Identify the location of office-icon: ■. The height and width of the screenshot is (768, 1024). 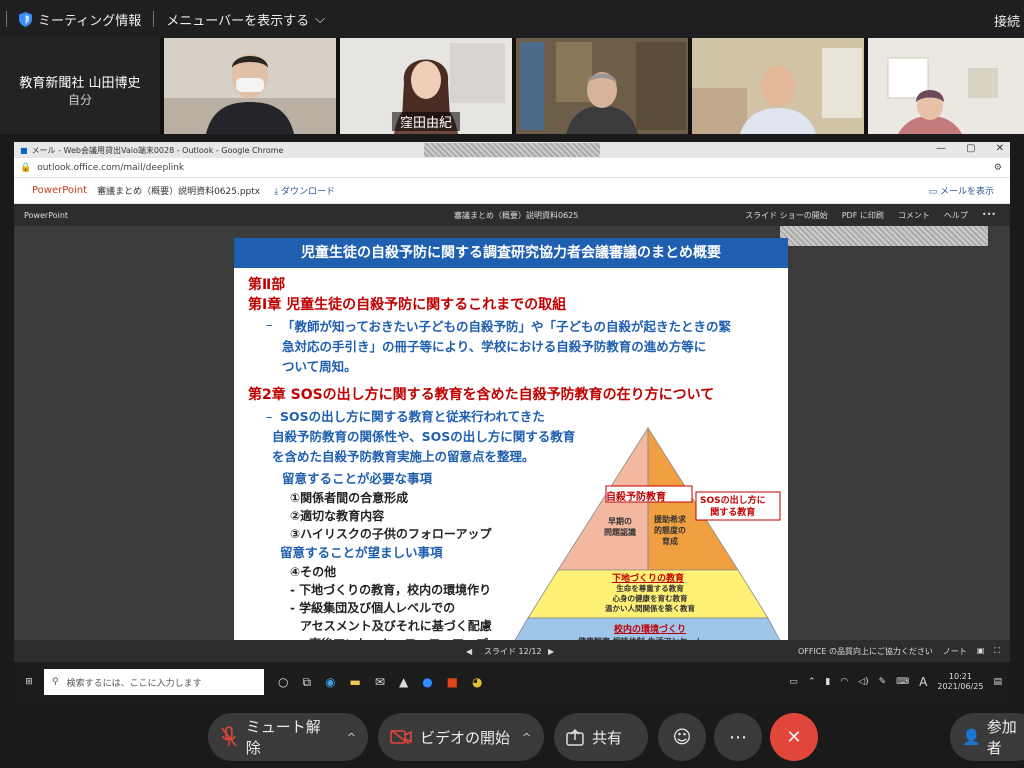
(452, 682).